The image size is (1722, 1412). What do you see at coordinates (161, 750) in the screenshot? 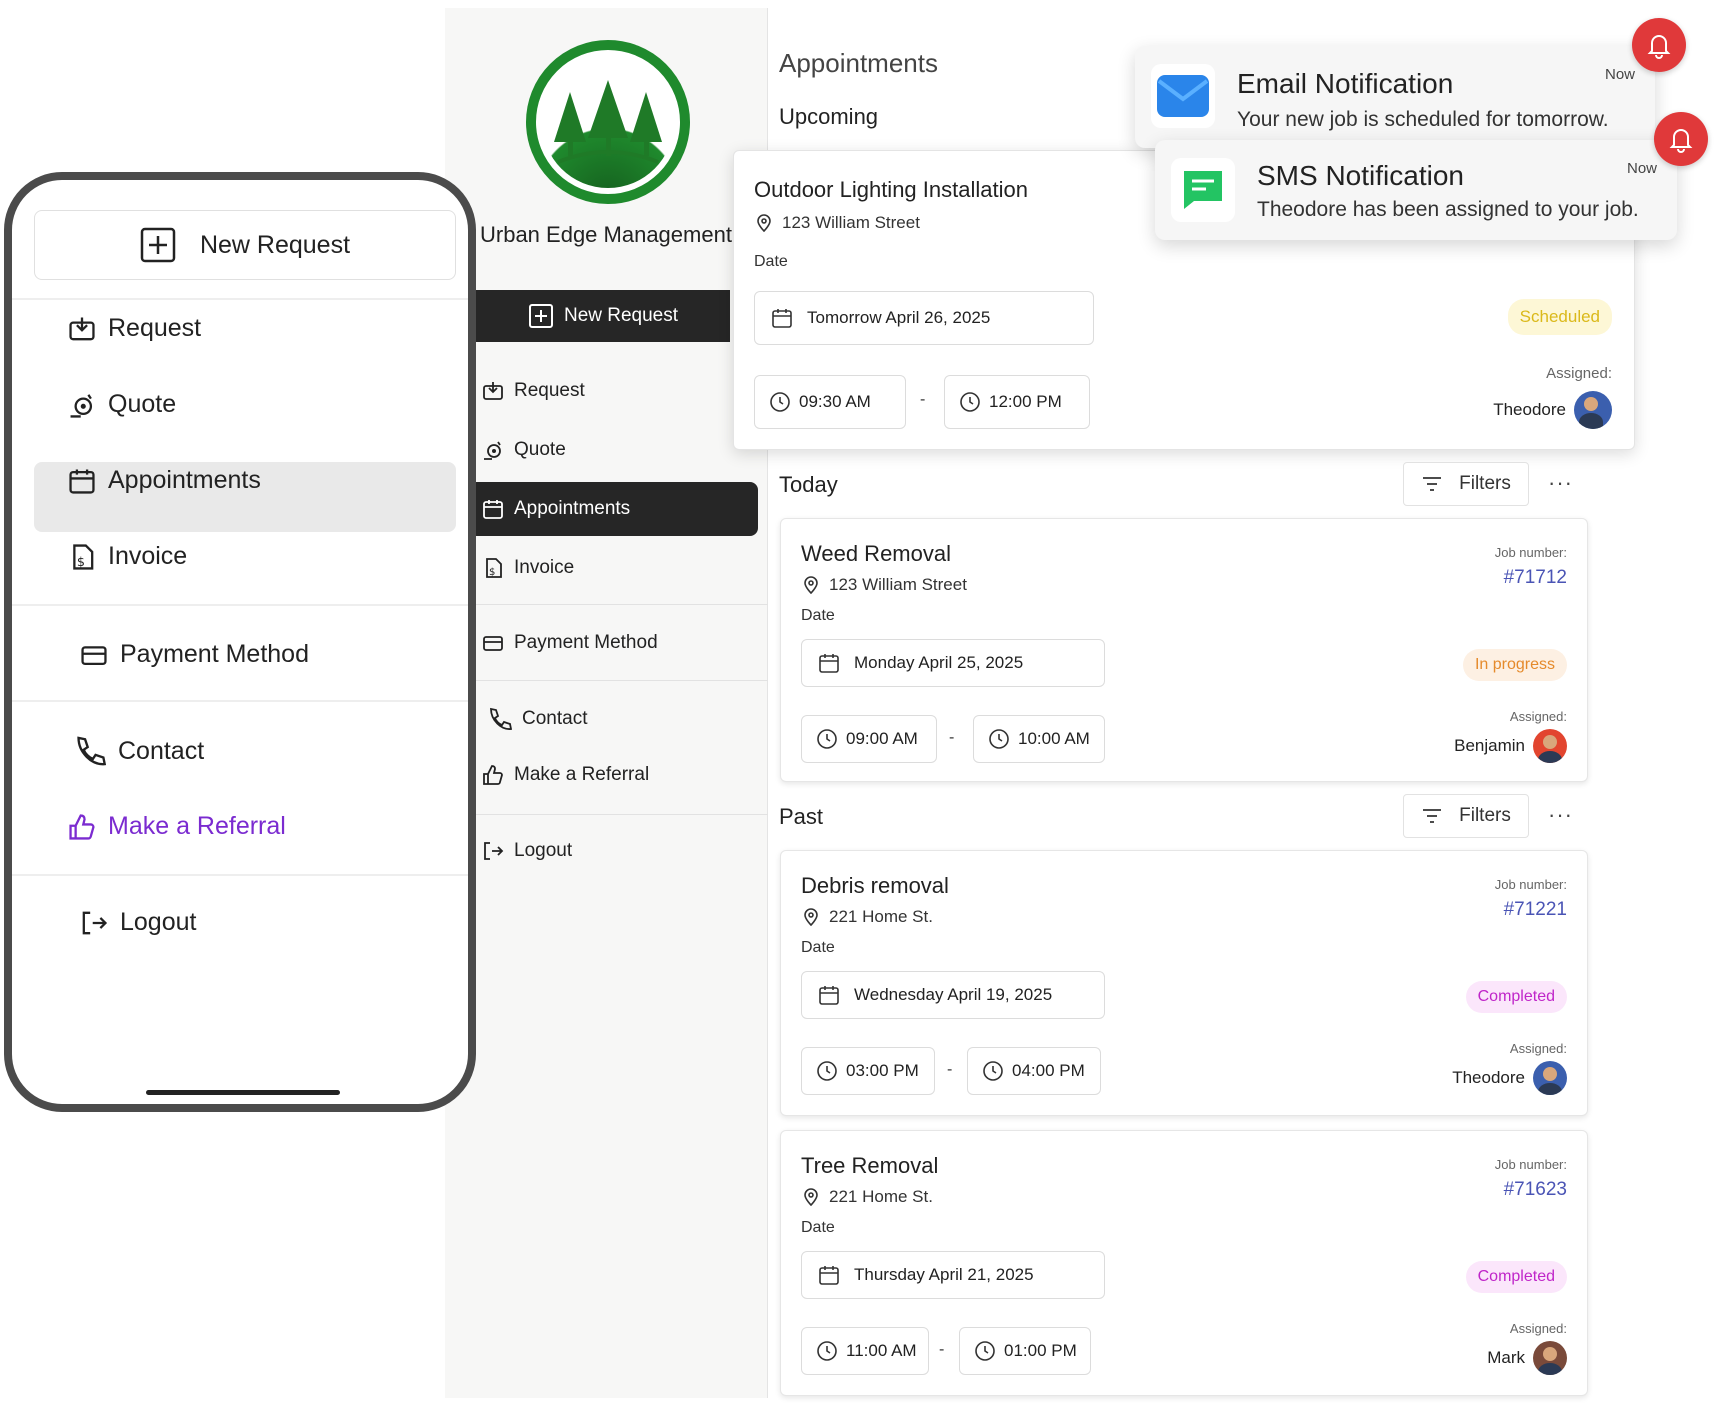
I see `menu-item-label: Contact` at bounding box center [161, 750].